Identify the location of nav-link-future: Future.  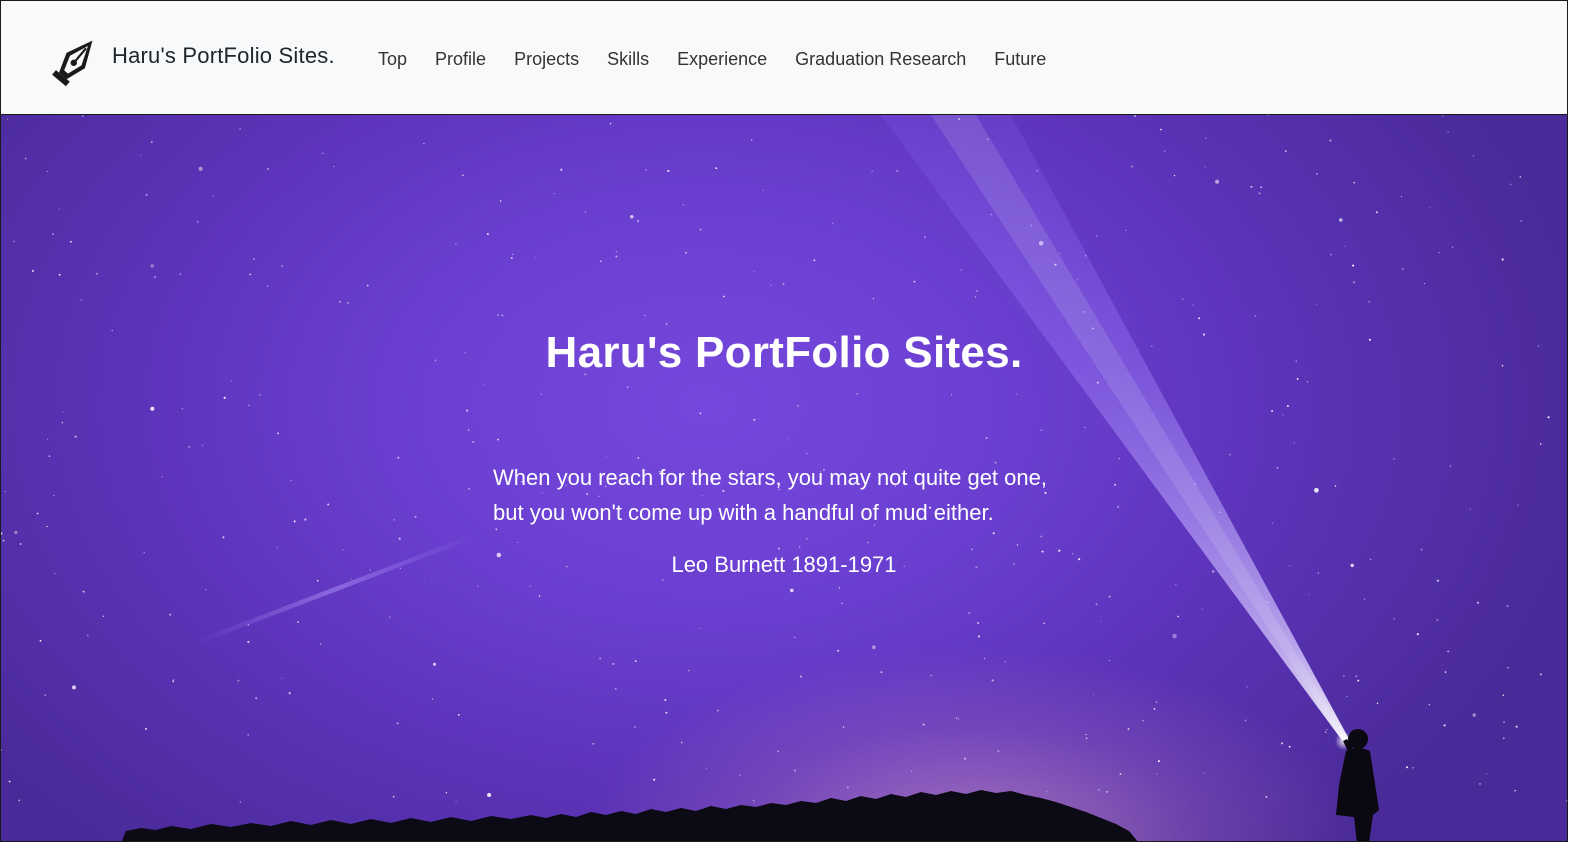
(1020, 59).